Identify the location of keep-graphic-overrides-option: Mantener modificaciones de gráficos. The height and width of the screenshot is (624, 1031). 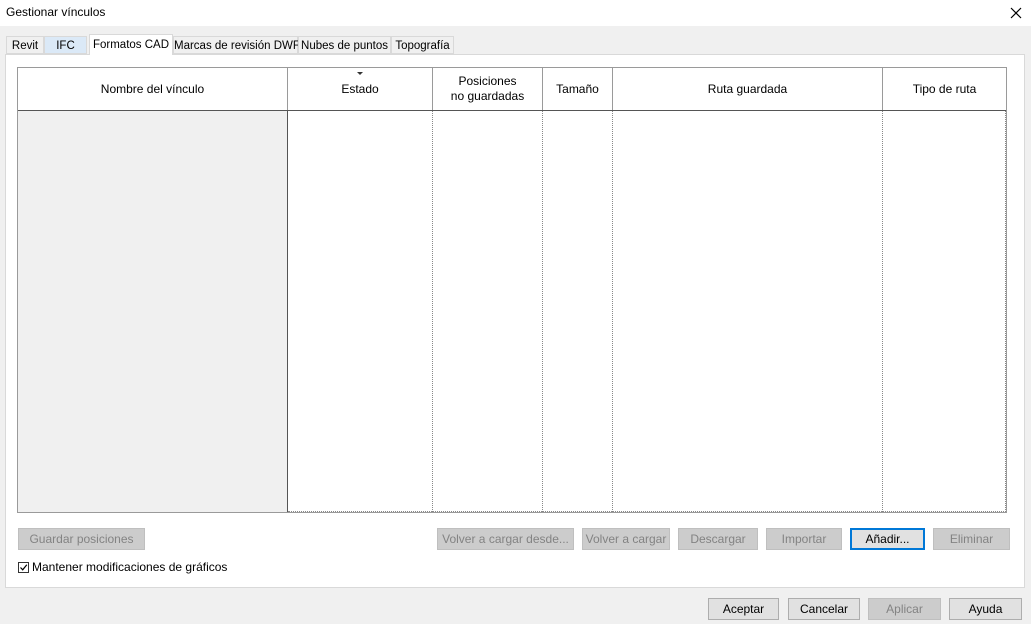
(122, 567).